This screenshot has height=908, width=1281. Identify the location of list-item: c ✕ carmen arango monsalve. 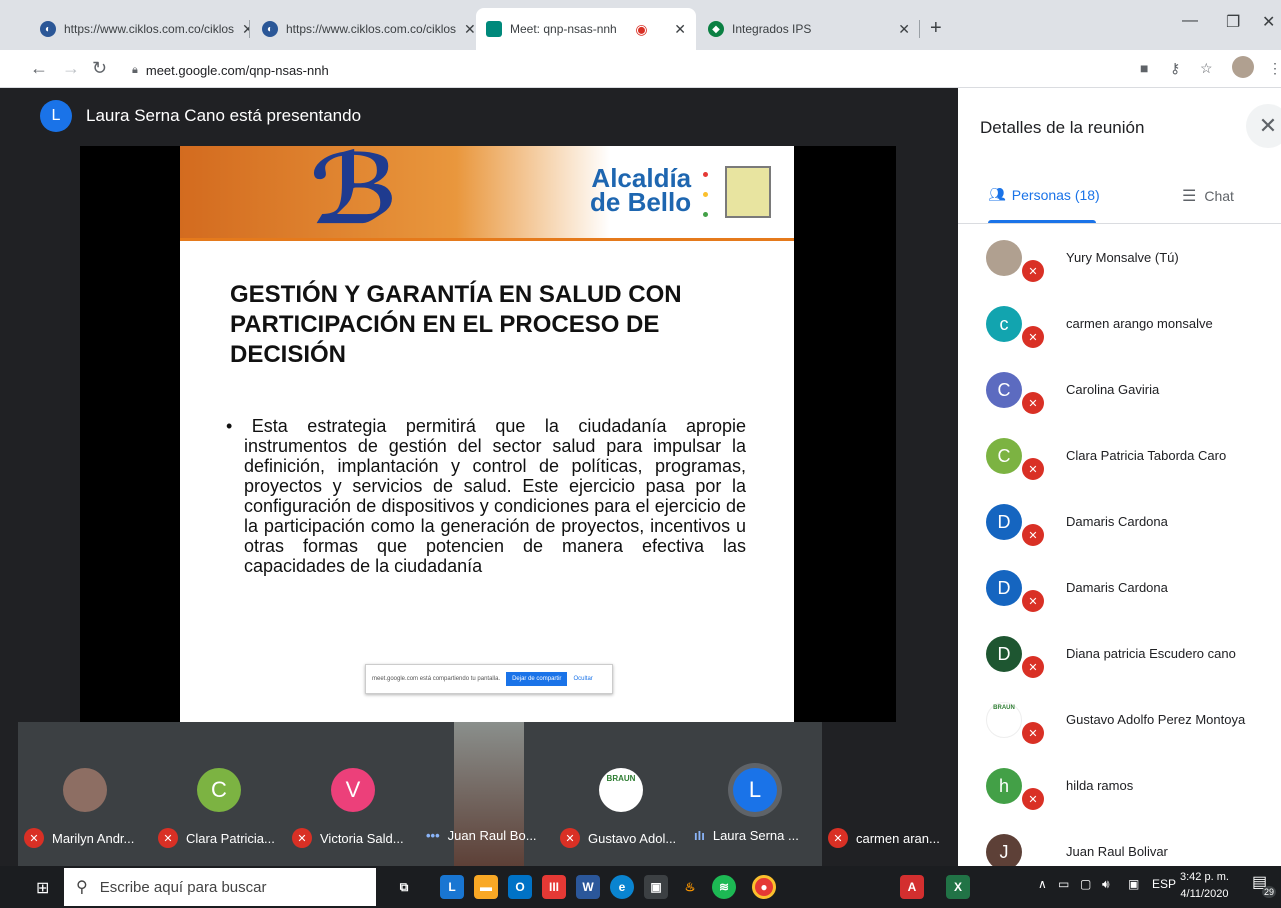
(1119, 327).